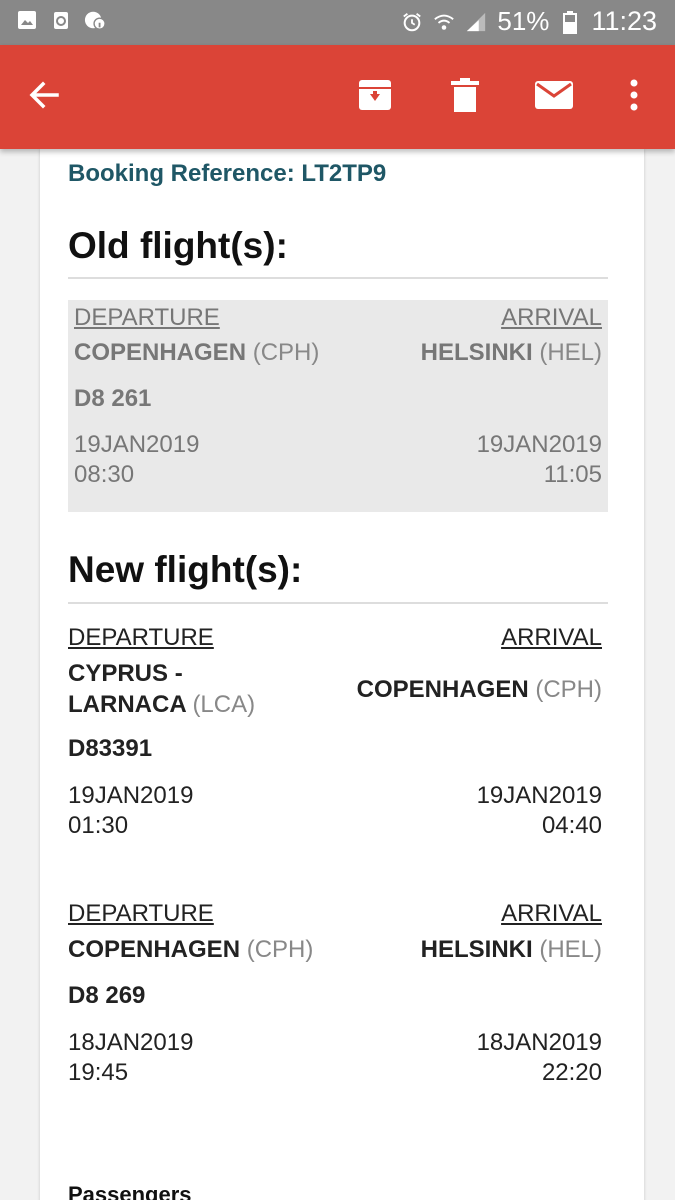 This screenshot has height=1200, width=675. I want to click on arrival-datetime: 18JAN2019 22:20, so click(539, 1057).